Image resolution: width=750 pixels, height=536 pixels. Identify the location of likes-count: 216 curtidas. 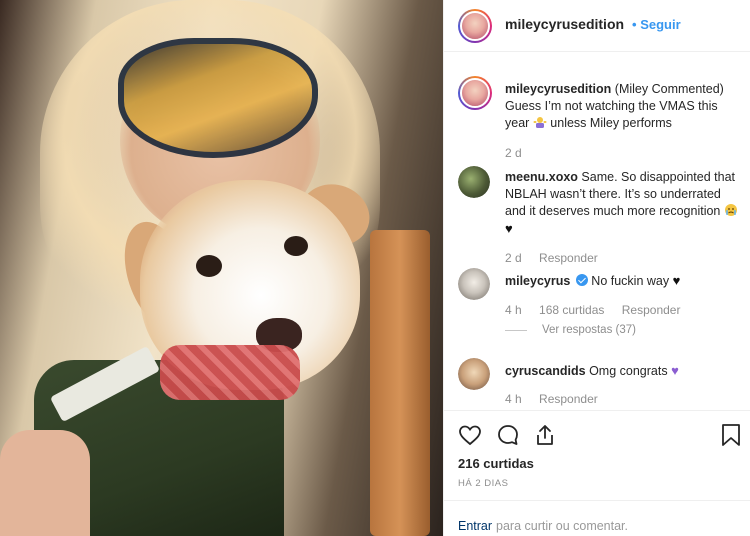
(496, 463).